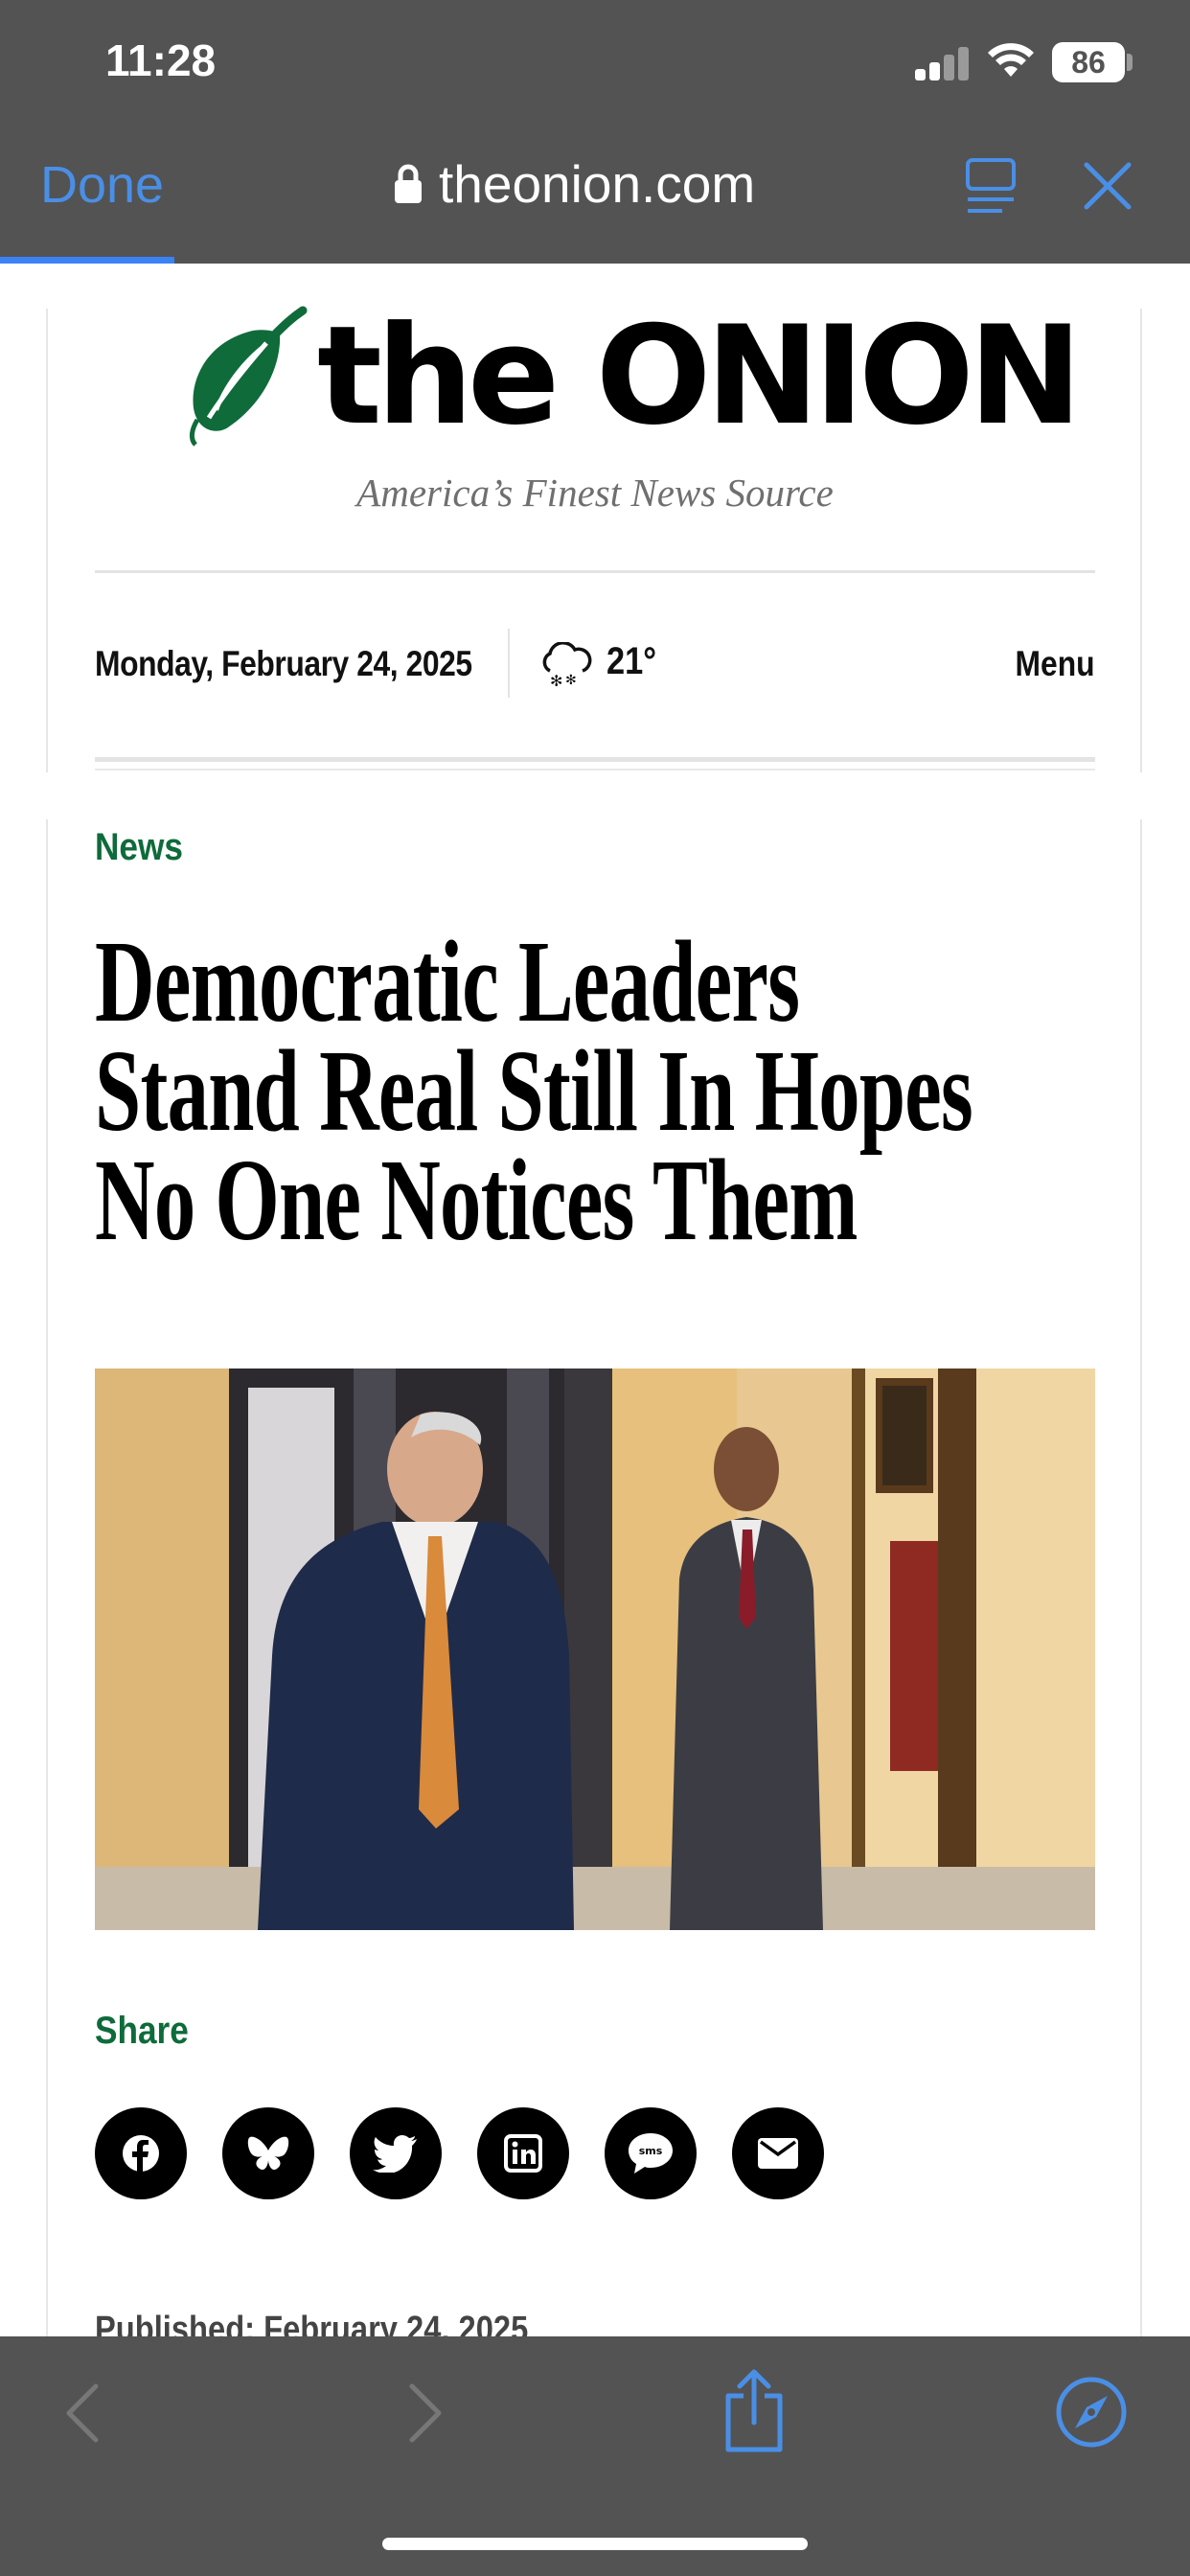  I want to click on share-twitter-button, so click(396, 2153).